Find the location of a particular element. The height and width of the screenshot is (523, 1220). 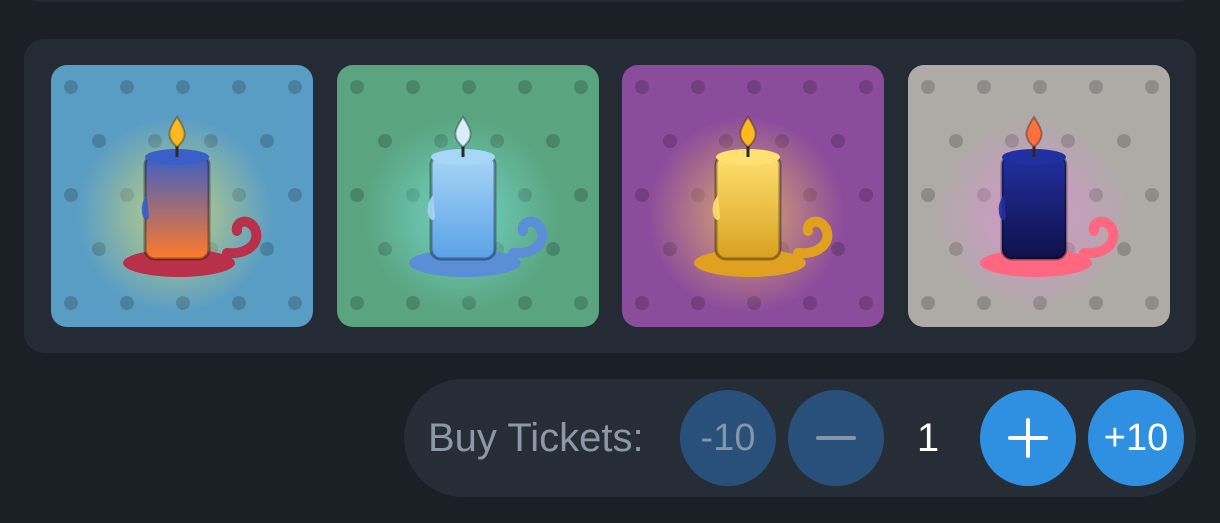

plus-ten-label: +10 is located at coordinates (1136, 438).